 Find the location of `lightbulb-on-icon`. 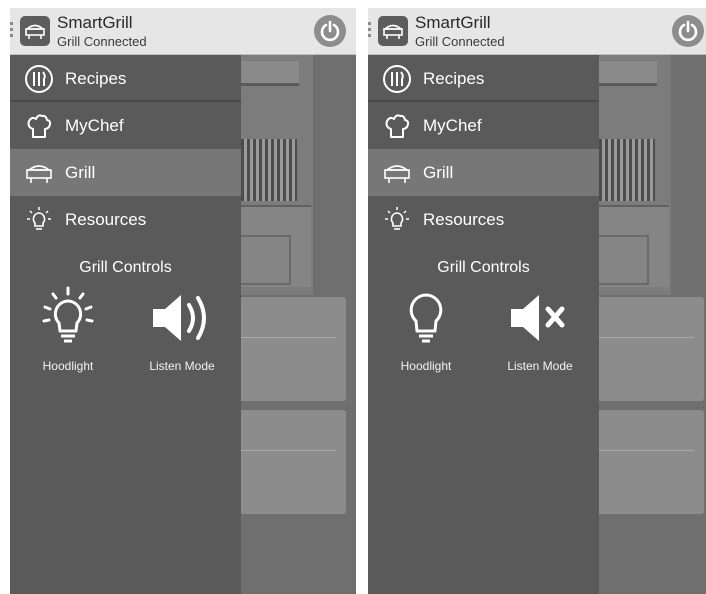

lightbulb-on-icon is located at coordinates (68, 314).